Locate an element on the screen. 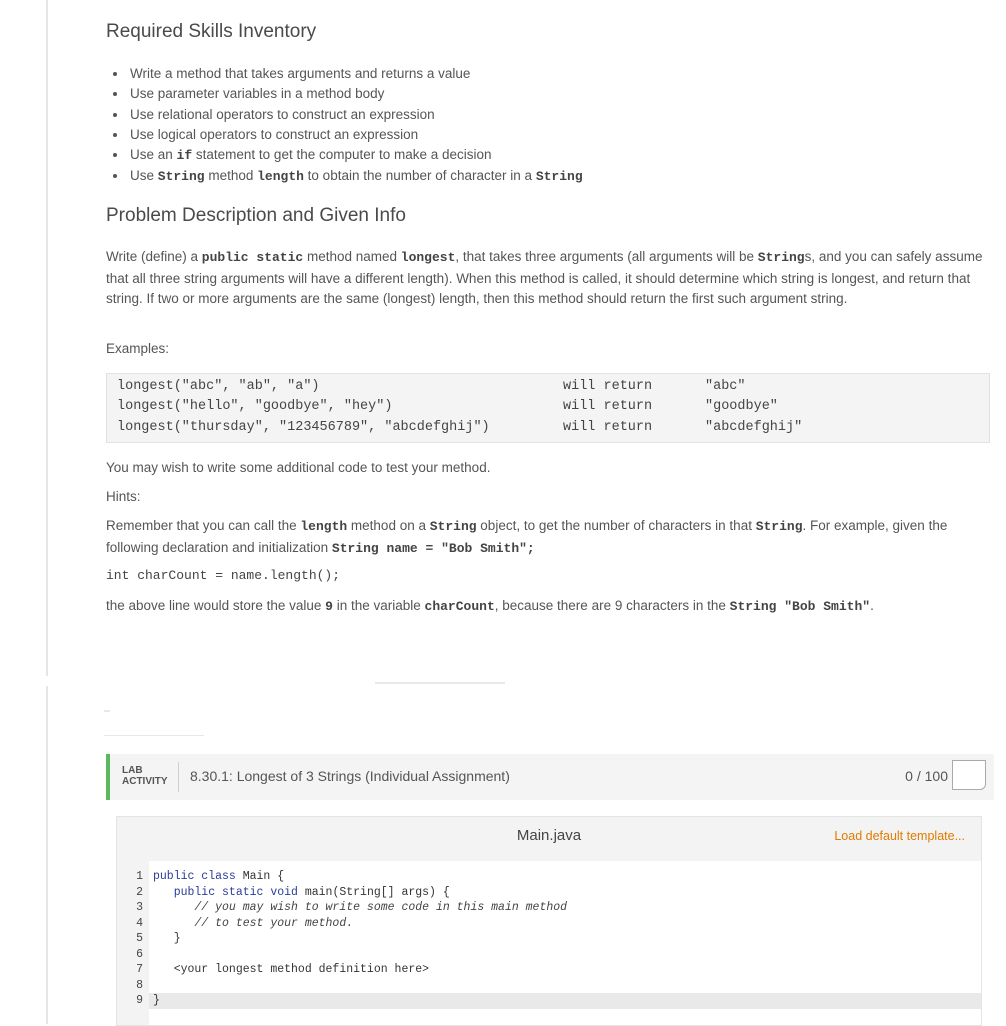  left-border is located at coordinates (47, 338).